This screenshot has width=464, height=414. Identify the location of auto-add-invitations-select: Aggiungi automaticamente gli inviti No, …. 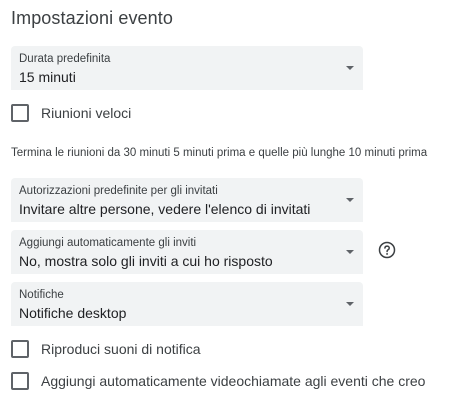
(187, 252).